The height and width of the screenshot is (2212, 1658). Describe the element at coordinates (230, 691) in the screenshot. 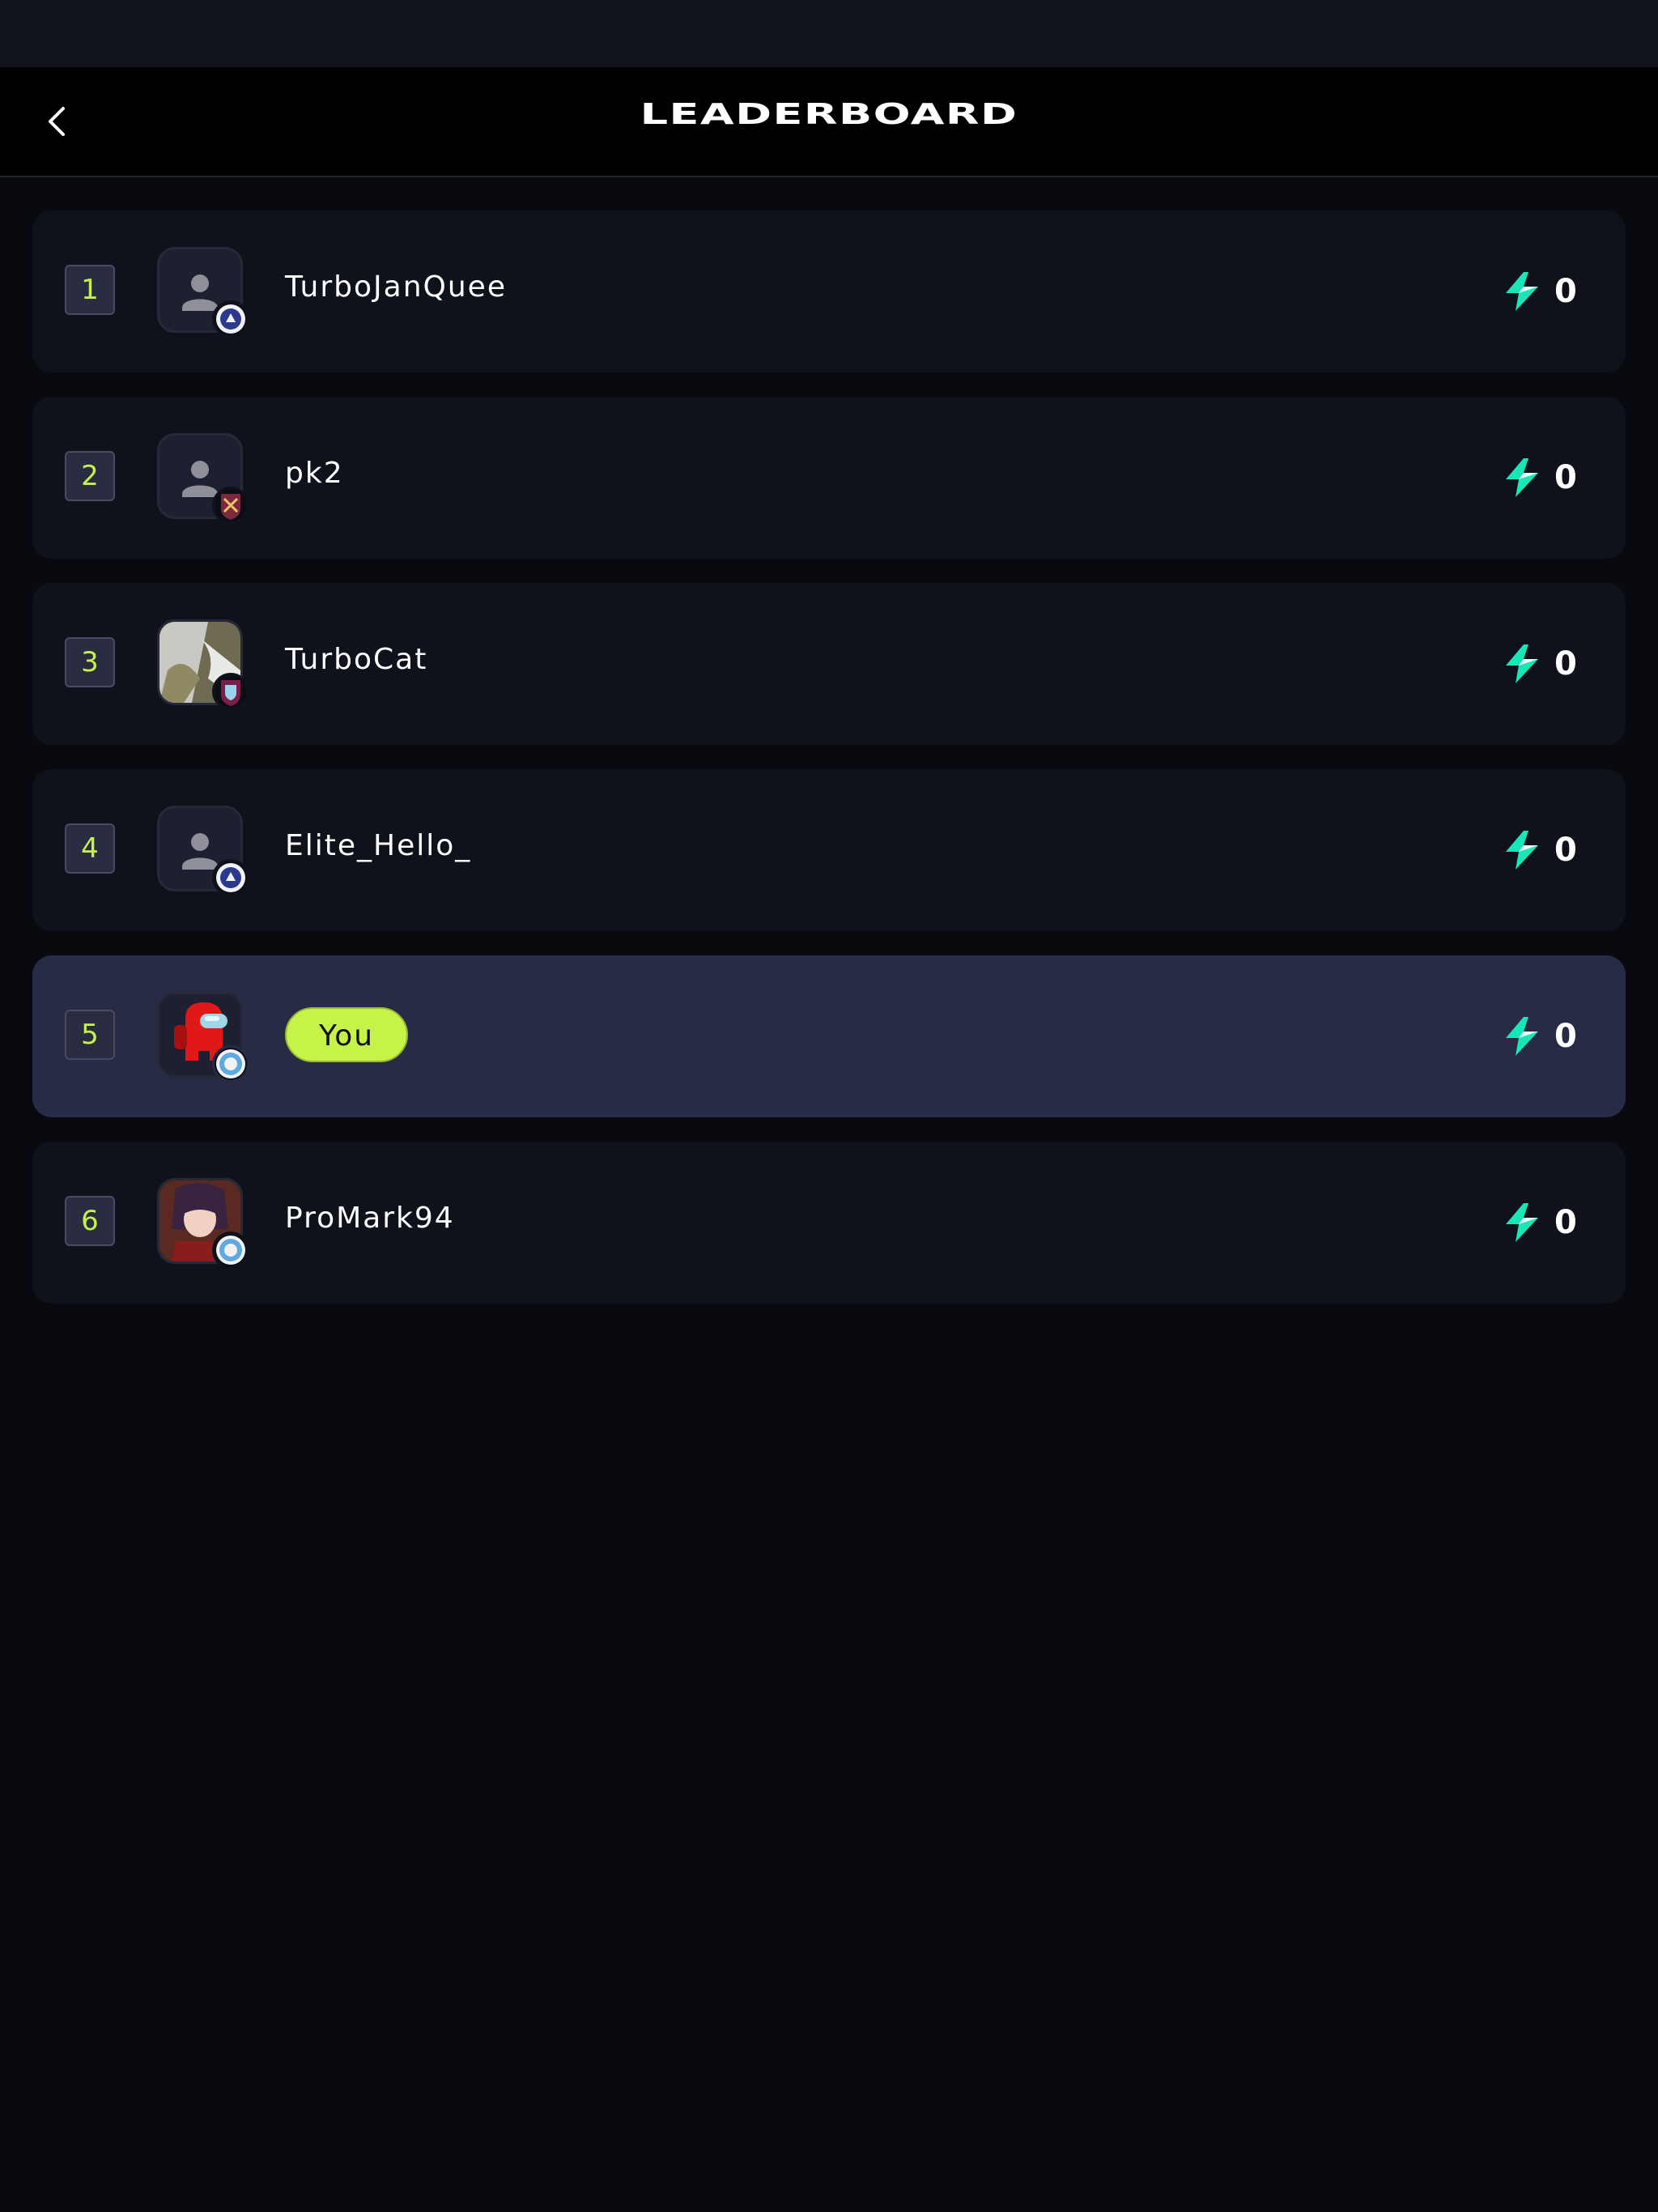

I see `burnley-badge-icon` at that location.